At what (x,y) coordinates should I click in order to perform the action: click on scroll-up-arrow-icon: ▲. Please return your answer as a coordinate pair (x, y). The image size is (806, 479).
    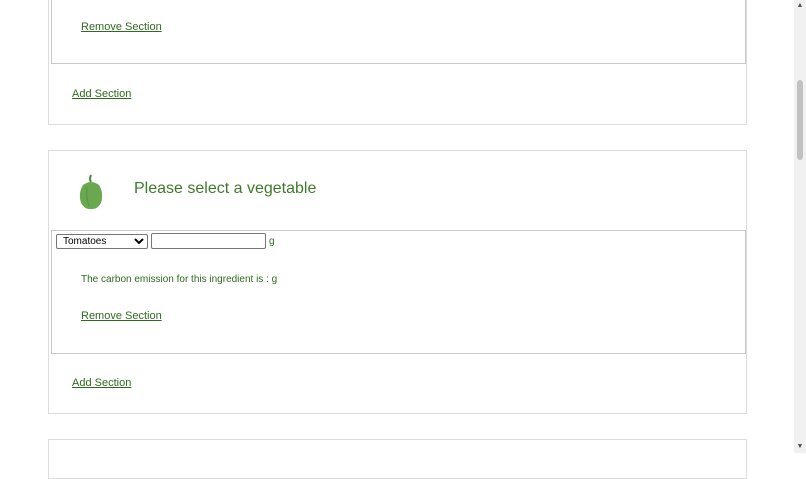
    Looking at the image, I should click on (800, 6).